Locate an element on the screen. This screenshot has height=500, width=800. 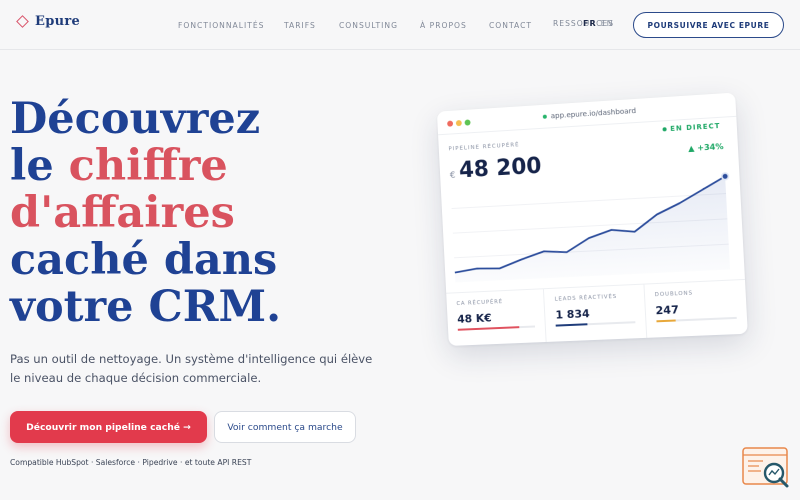
maximize-dot-icon is located at coordinates (467, 122).